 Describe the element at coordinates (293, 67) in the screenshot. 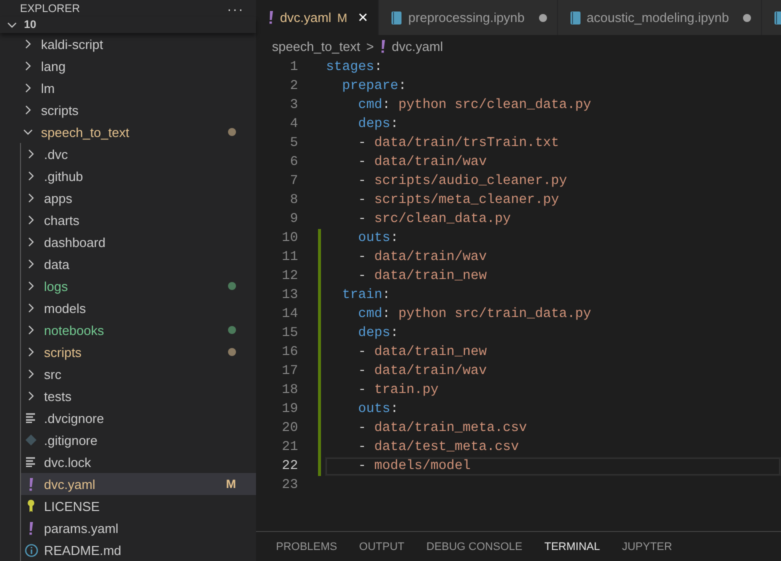

I see `line-number: 1` at that location.